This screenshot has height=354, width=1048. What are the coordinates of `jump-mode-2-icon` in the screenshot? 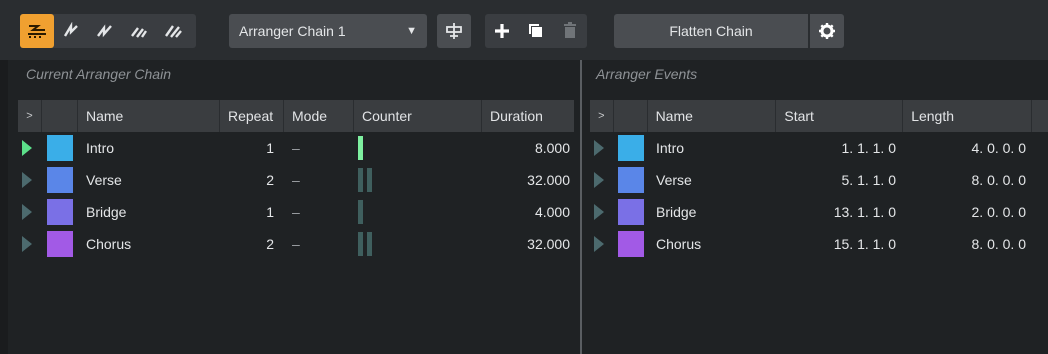 It's located at (105, 31).